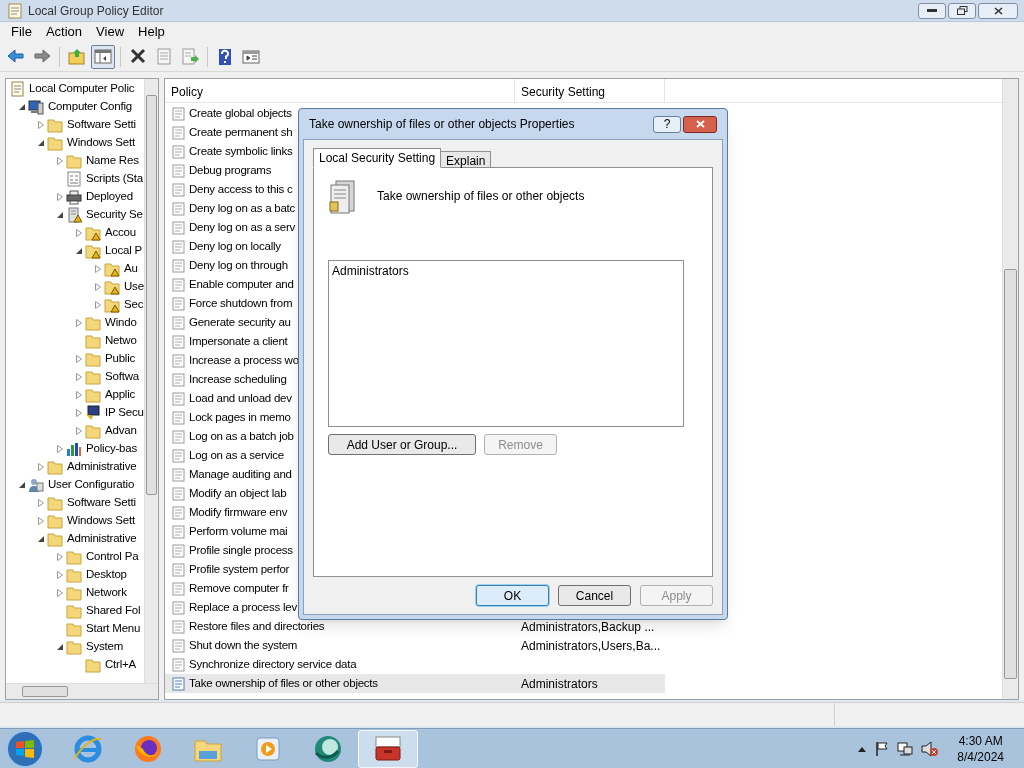 This screenshot has height=768, width=1024. Describe the element at coordinates (241, 189) in the screenshot. I see `table-cell-text: Deny access to this c` at that location.